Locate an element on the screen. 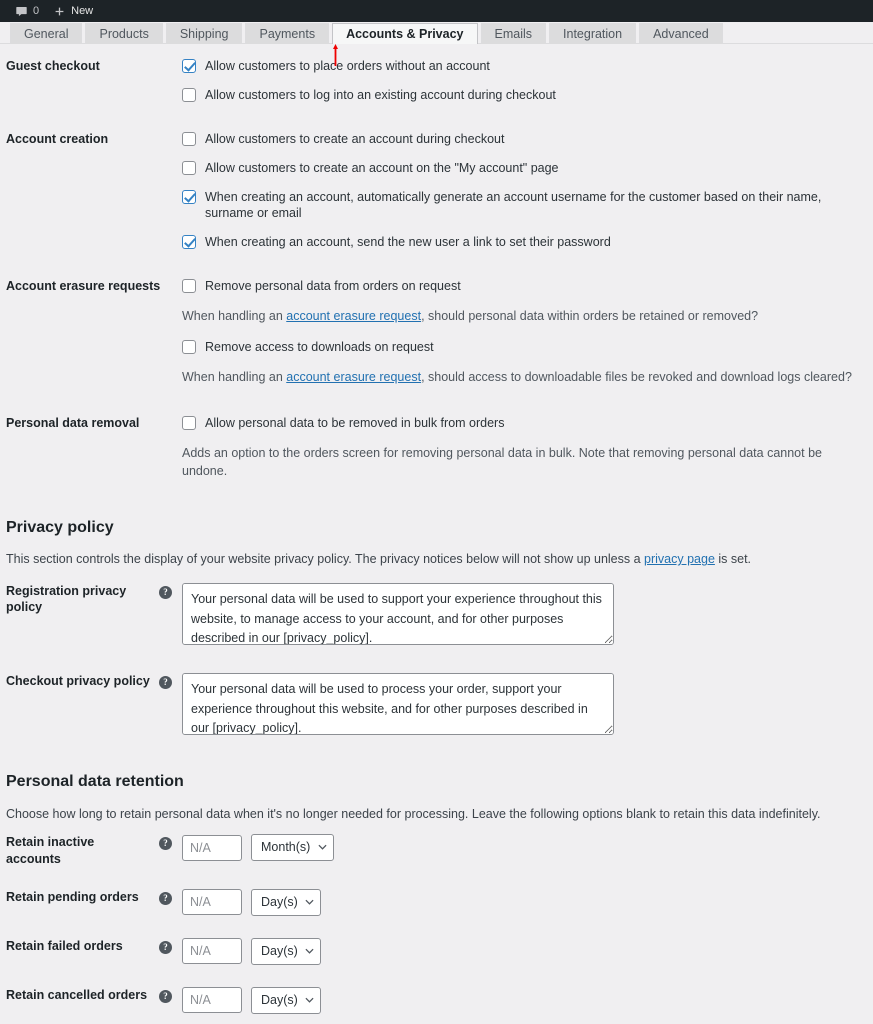  field-retain-pending-orders: Day(s) is located at coordinates (521, 902).